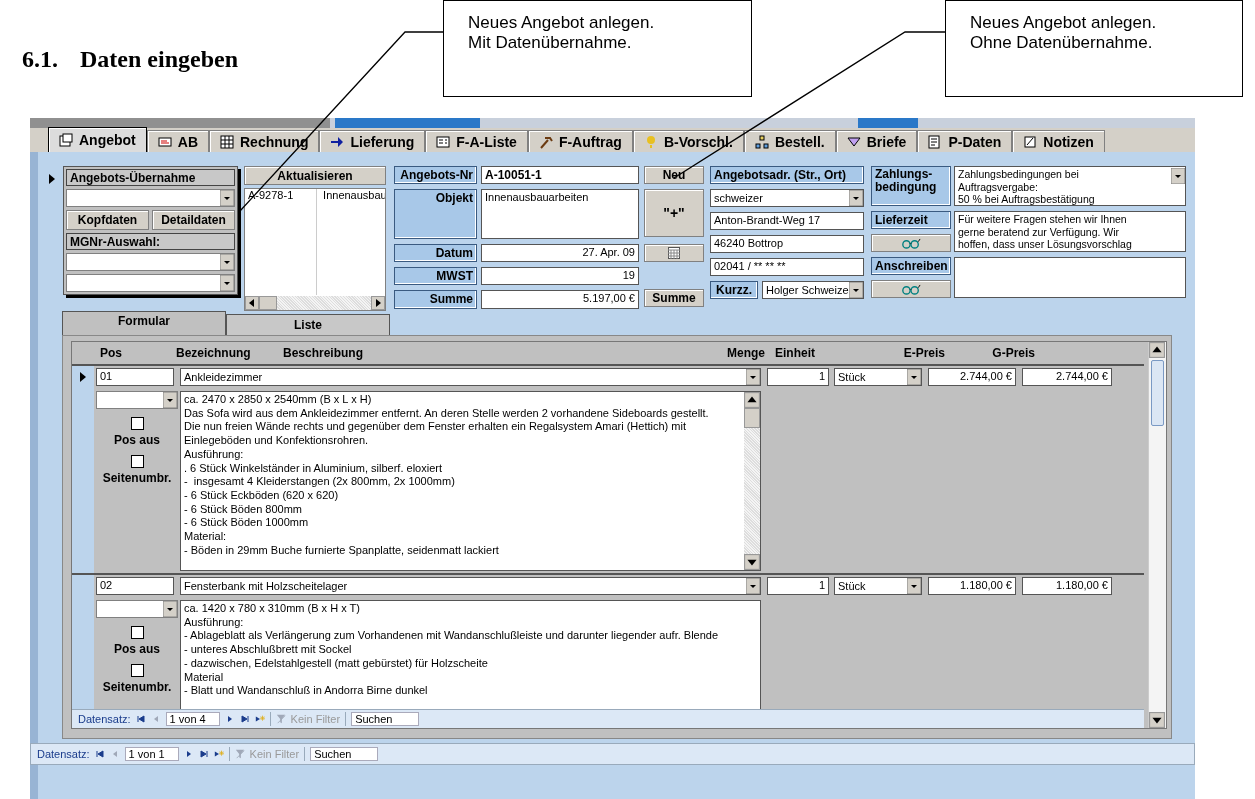 The image size is (1255, 799). I want to click on input-field: 01, so click(135, 377).